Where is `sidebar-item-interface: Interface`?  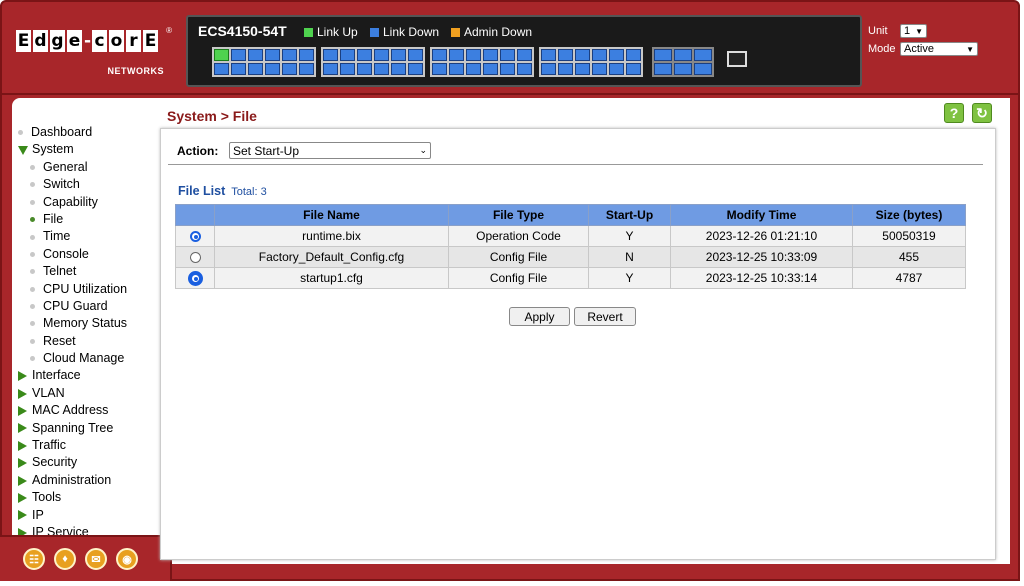 sidebar-item-interface: Interface is located at coordinates (72, 375).